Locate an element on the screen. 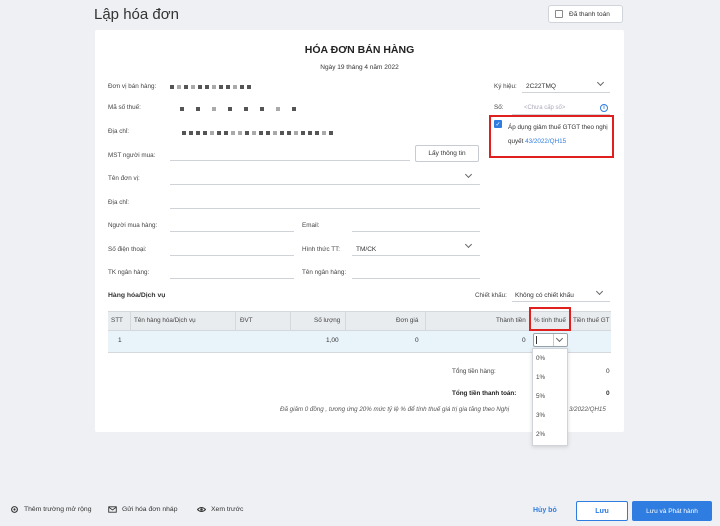  save-and-issue-button: Lưu và Phát hành is located at coordinates (672, 511).